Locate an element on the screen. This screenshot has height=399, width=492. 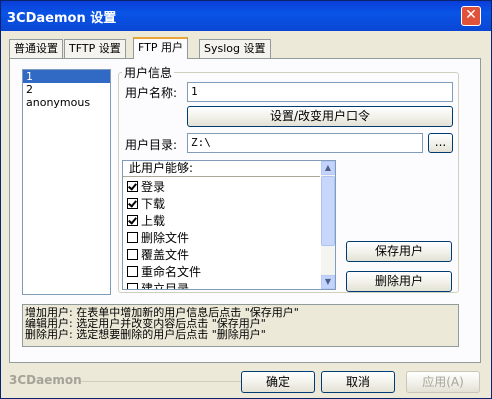
tab-general: 普通设置 is located at coordinates (36, 48).